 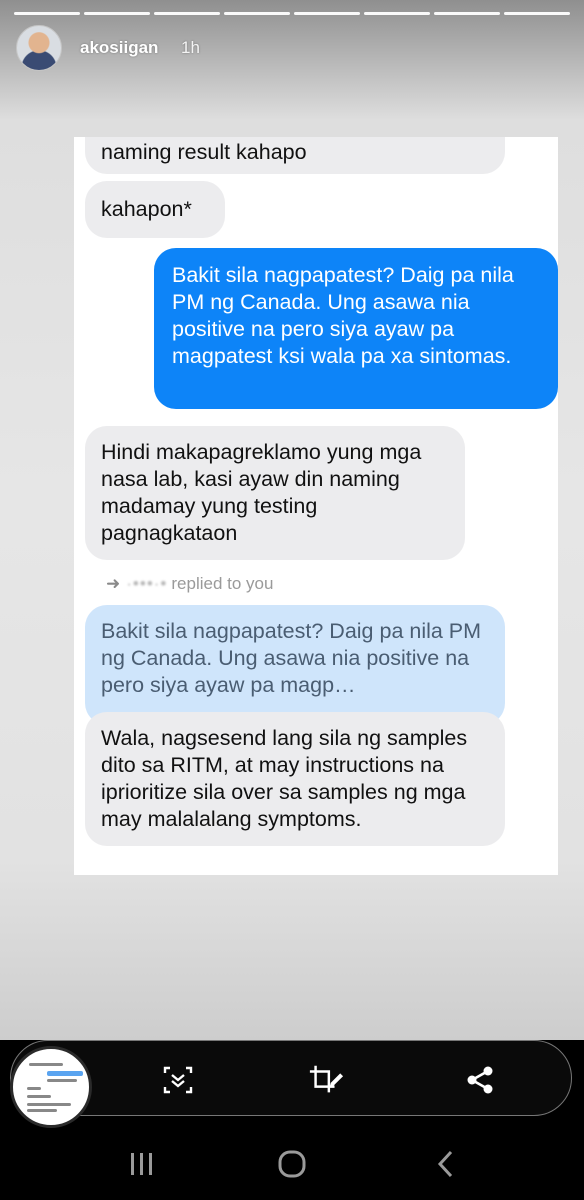 What do you see at coordinates (155, 209) in the screenshot?
I see `message-received: kahapon*` at bounding box center [155, 209].